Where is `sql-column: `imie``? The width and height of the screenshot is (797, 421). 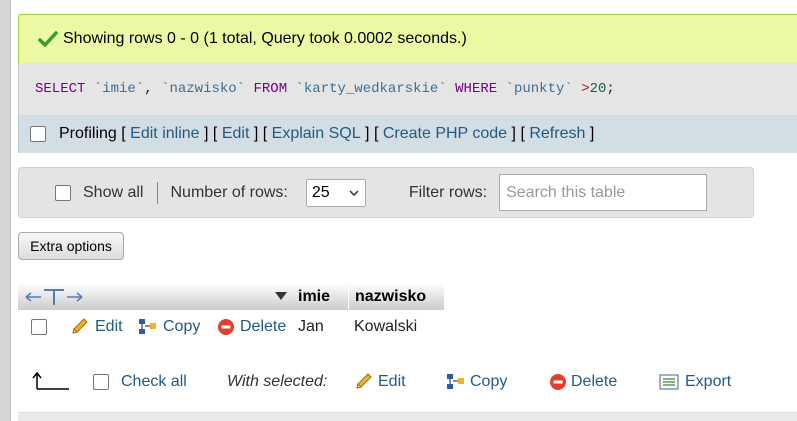
sql-column: `imie` is located at coordinates (119, 89).